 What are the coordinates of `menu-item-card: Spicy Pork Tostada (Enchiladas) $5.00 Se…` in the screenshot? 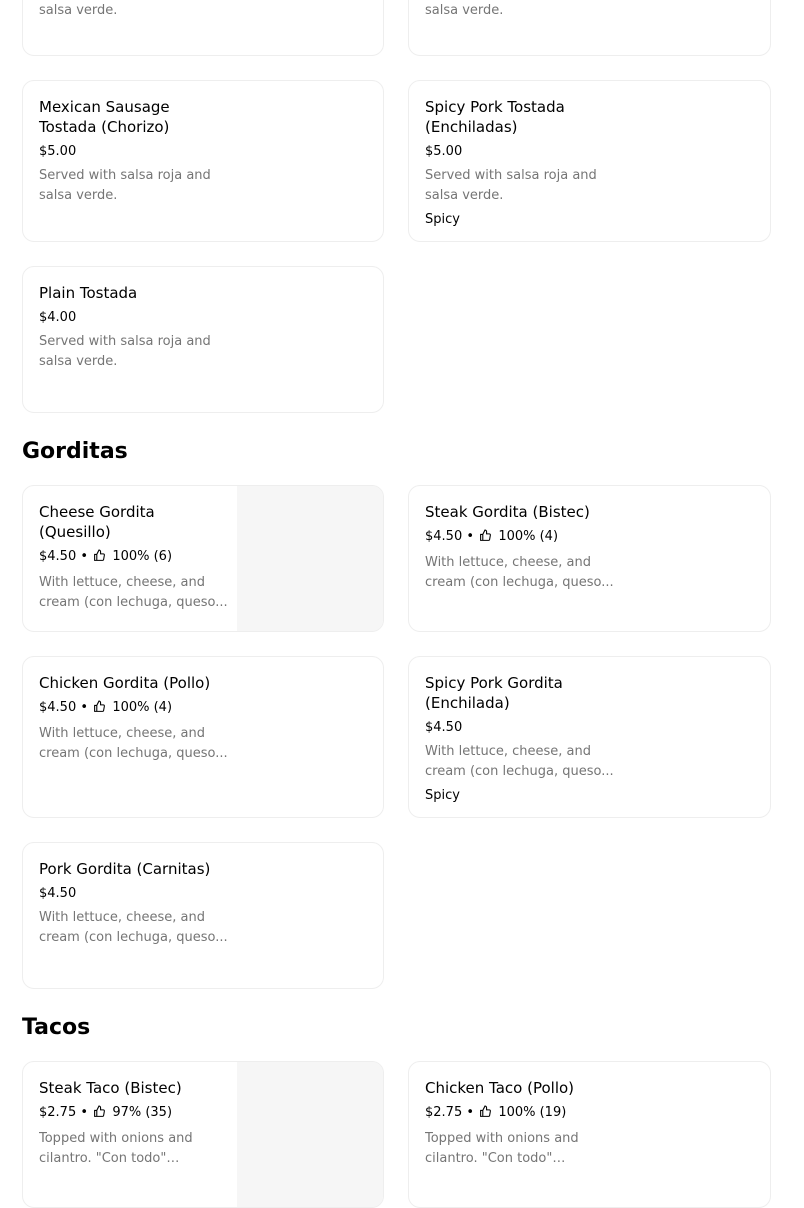 It's located at (589, 161).